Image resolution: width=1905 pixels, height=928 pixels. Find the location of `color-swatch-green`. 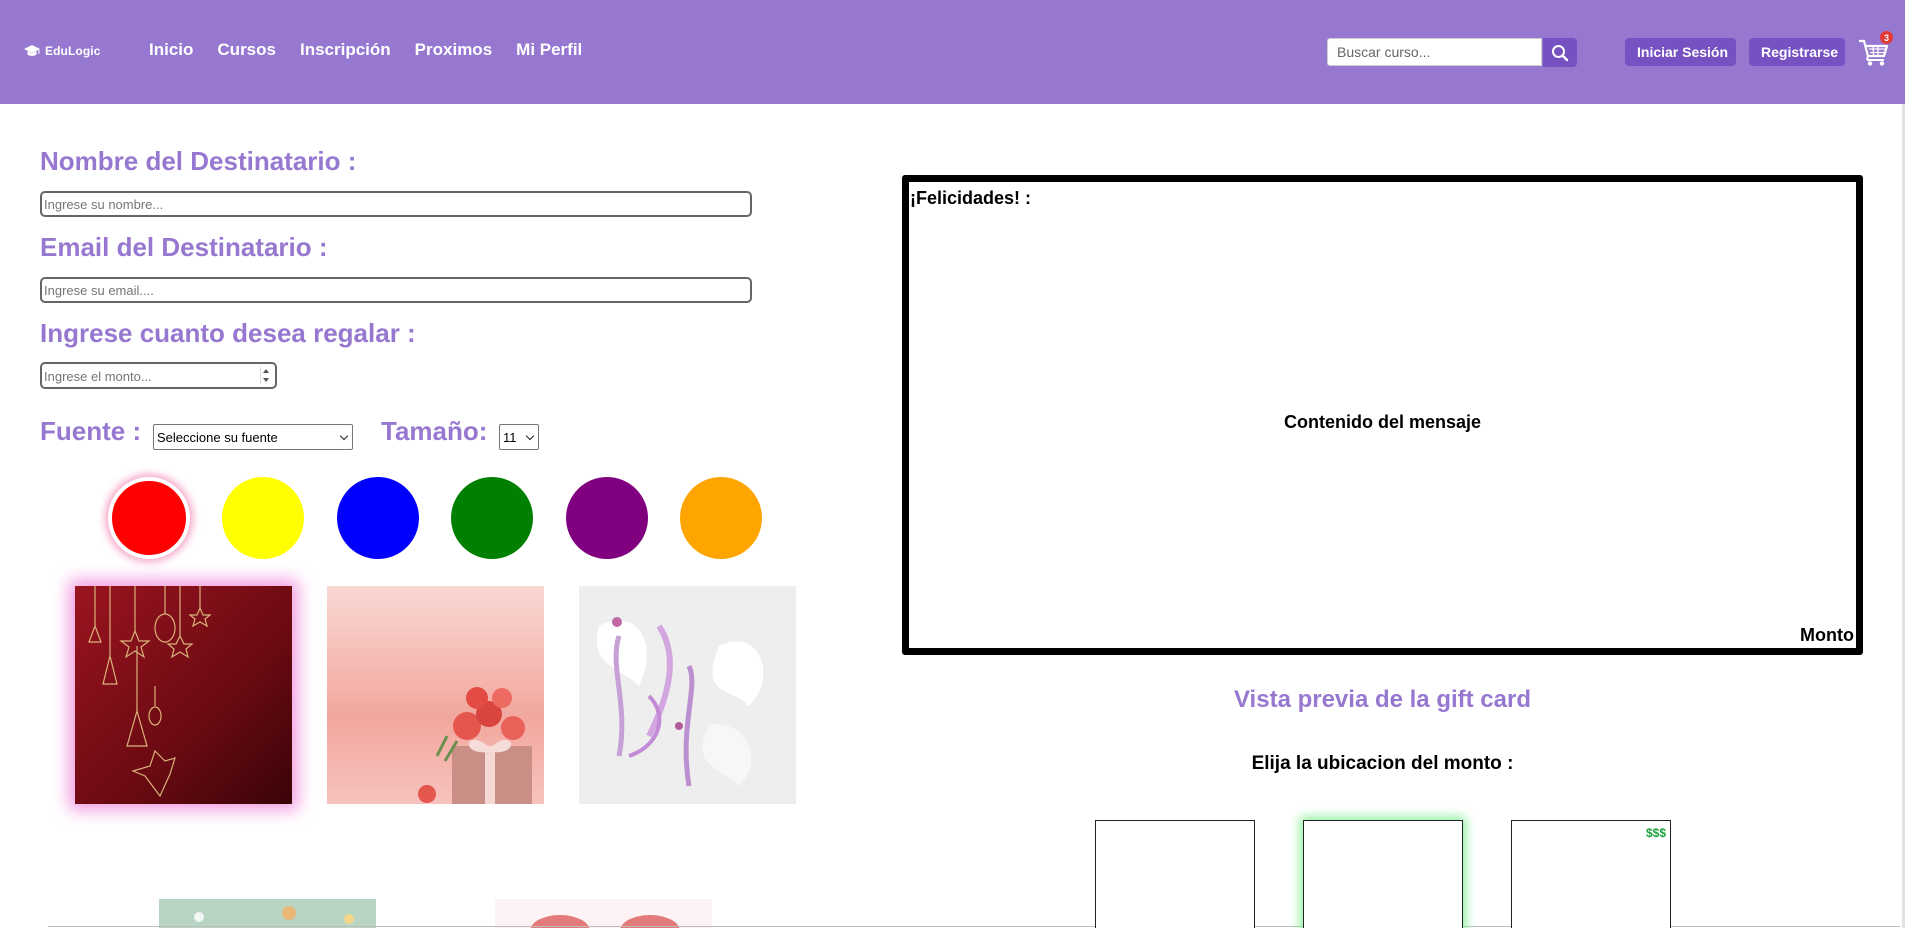

color-swatch-green is located at coordinates (492, 518).